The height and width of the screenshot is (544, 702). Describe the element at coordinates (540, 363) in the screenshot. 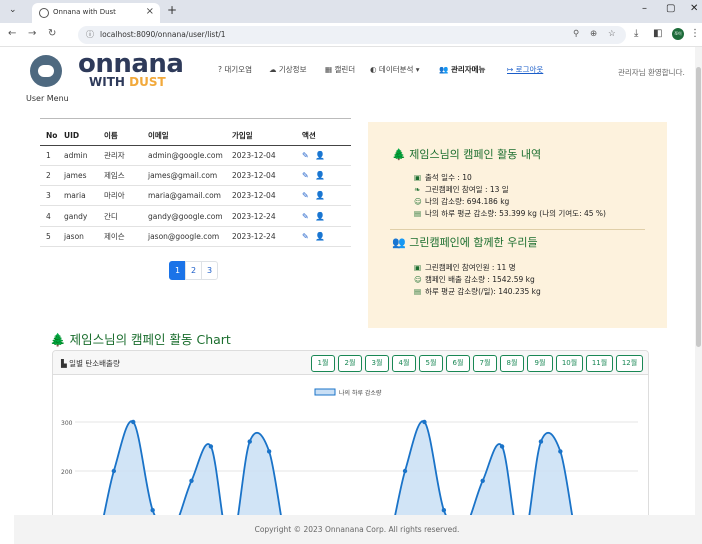

I see `month-button-9: 9월` at that location.